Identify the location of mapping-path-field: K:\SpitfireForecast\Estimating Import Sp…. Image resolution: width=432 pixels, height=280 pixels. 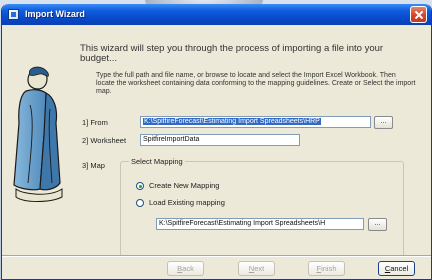
(260, 224).